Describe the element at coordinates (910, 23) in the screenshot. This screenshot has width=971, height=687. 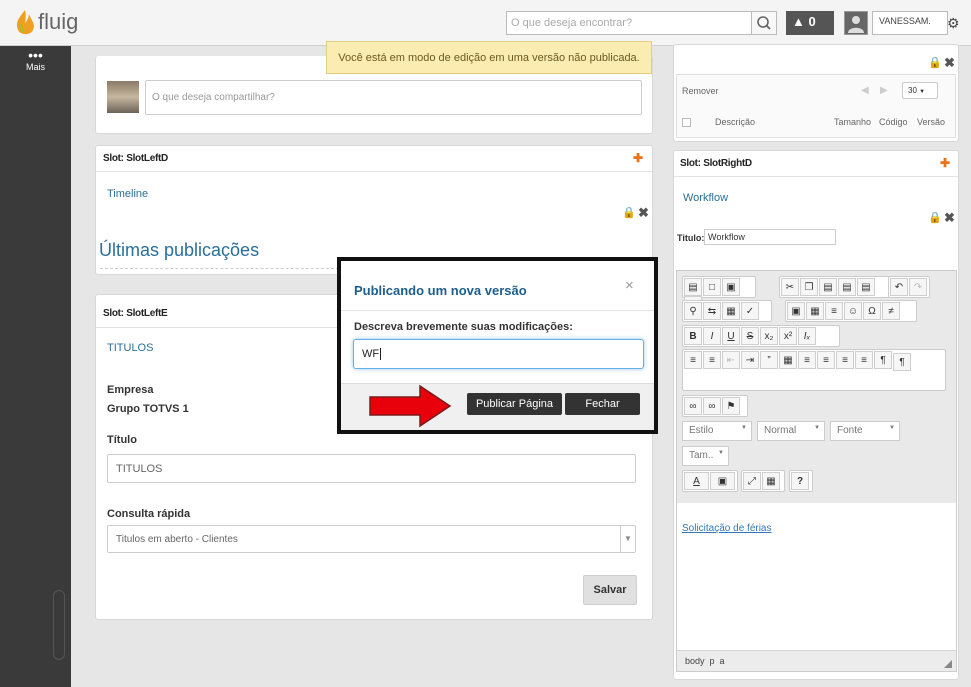
I see `user-menu: VANESSAM.` at that location.